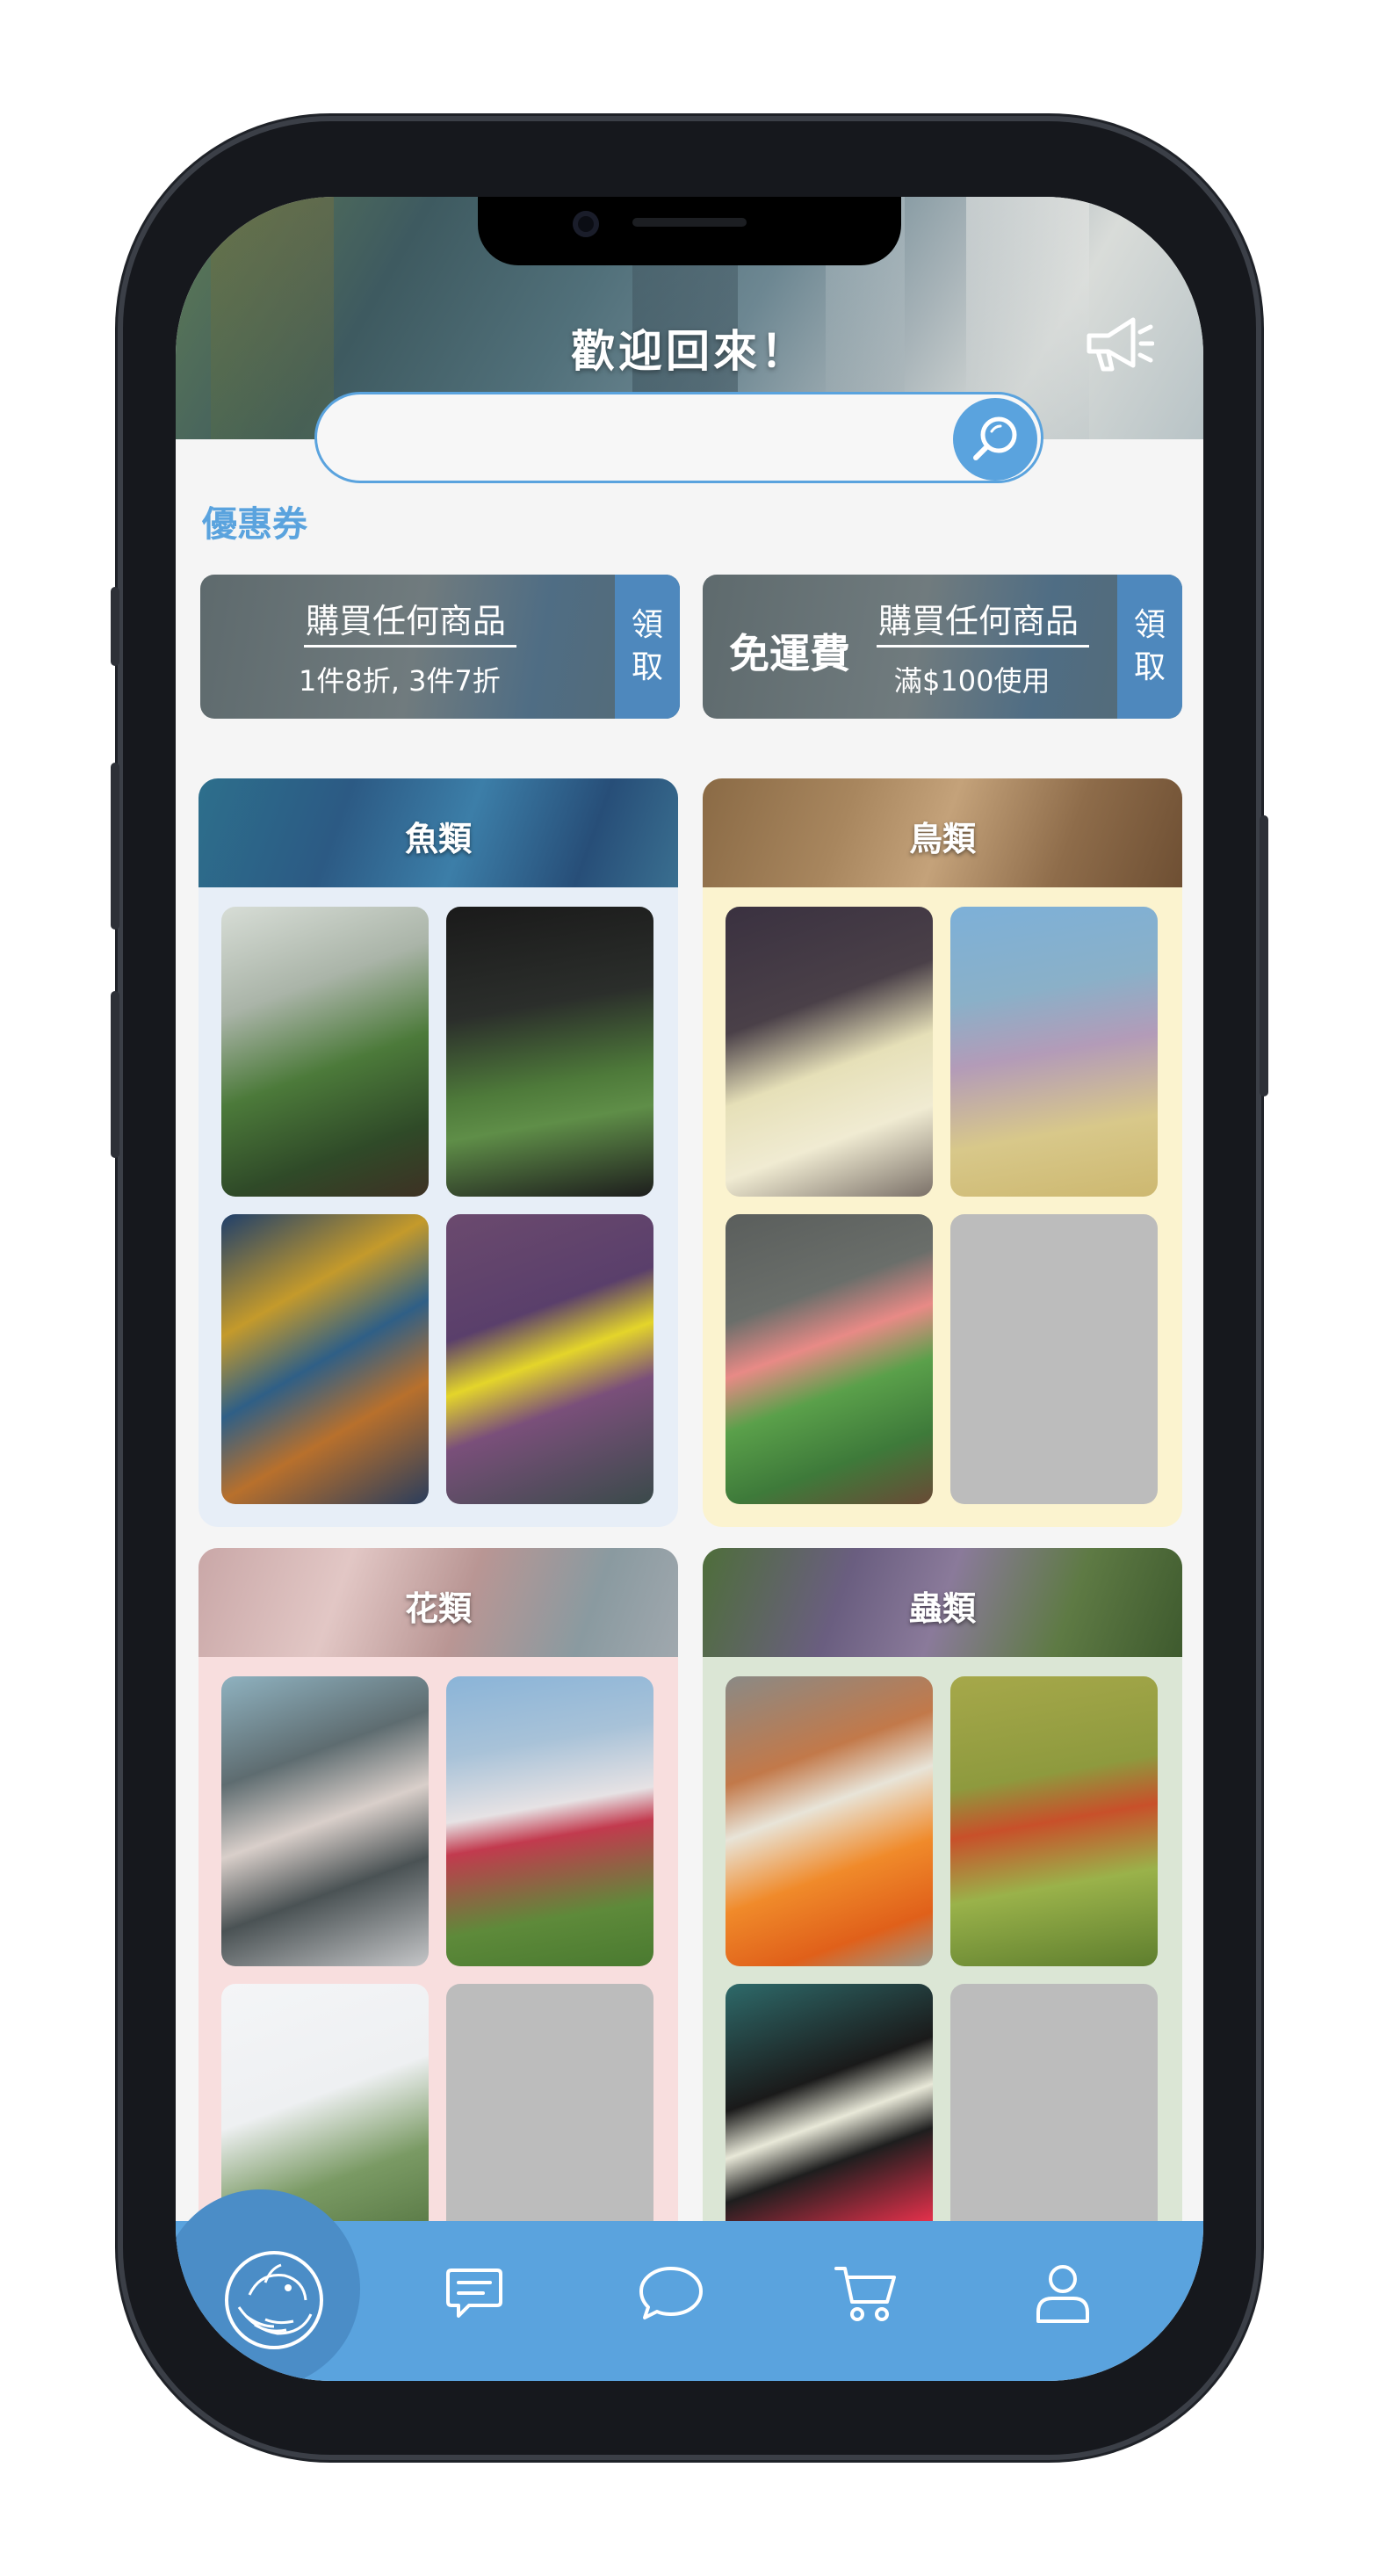 This screenshot has width=1379, height=2576. What do you see at coordinates (626, 437) in the screenshot?
I see `search-input` at bounding box center [626, 437].